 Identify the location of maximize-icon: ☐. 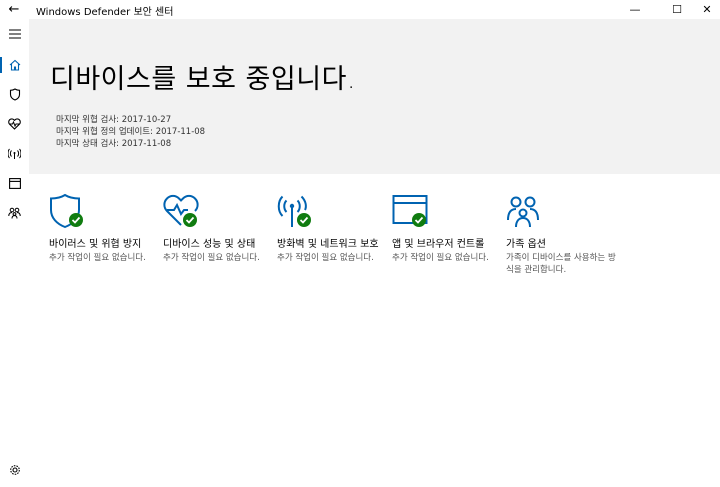
(677, 9).